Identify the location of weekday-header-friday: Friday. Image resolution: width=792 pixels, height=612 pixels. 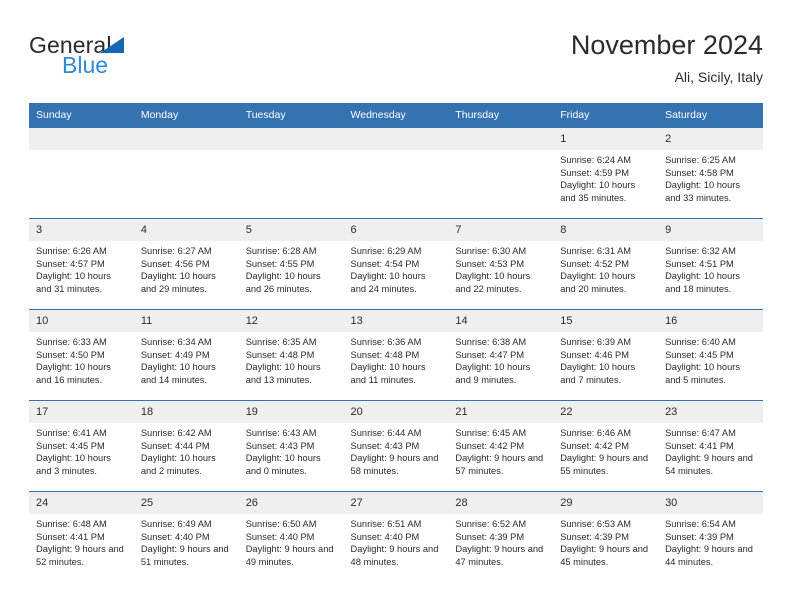
(606, 115).